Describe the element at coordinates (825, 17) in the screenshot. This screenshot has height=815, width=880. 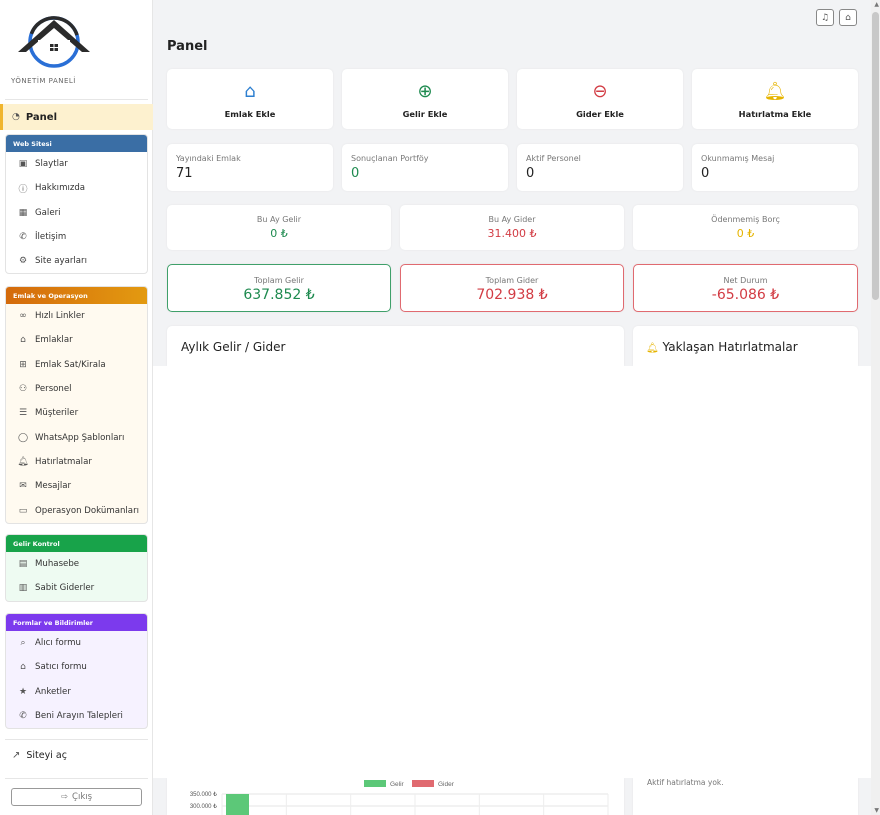
I see `bell-icon: ♫` at that location.